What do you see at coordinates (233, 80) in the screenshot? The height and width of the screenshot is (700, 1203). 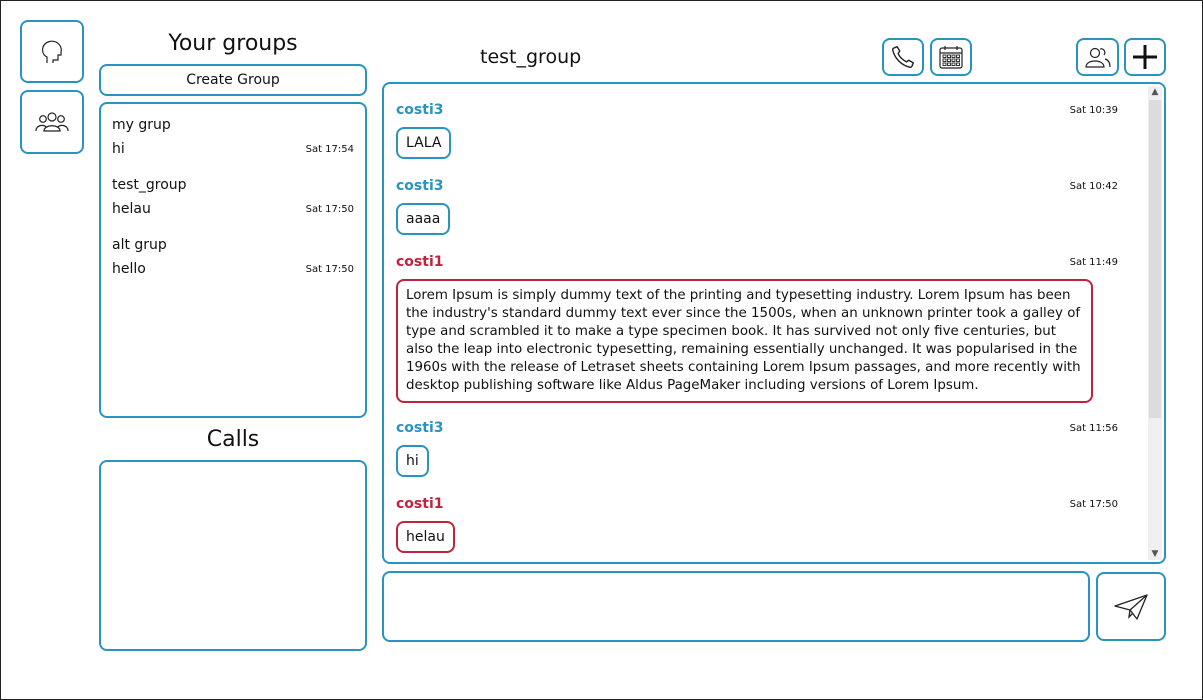 I see `create-group-button: Create Group` at bounding box center [233, 80].